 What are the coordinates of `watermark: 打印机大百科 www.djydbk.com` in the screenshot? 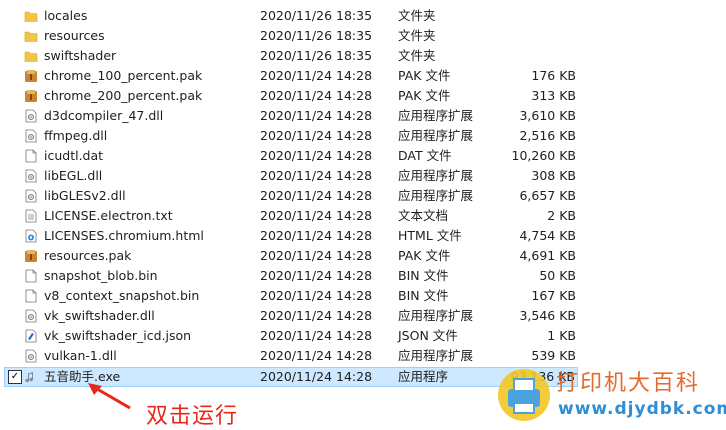 It's located at (606, 394).